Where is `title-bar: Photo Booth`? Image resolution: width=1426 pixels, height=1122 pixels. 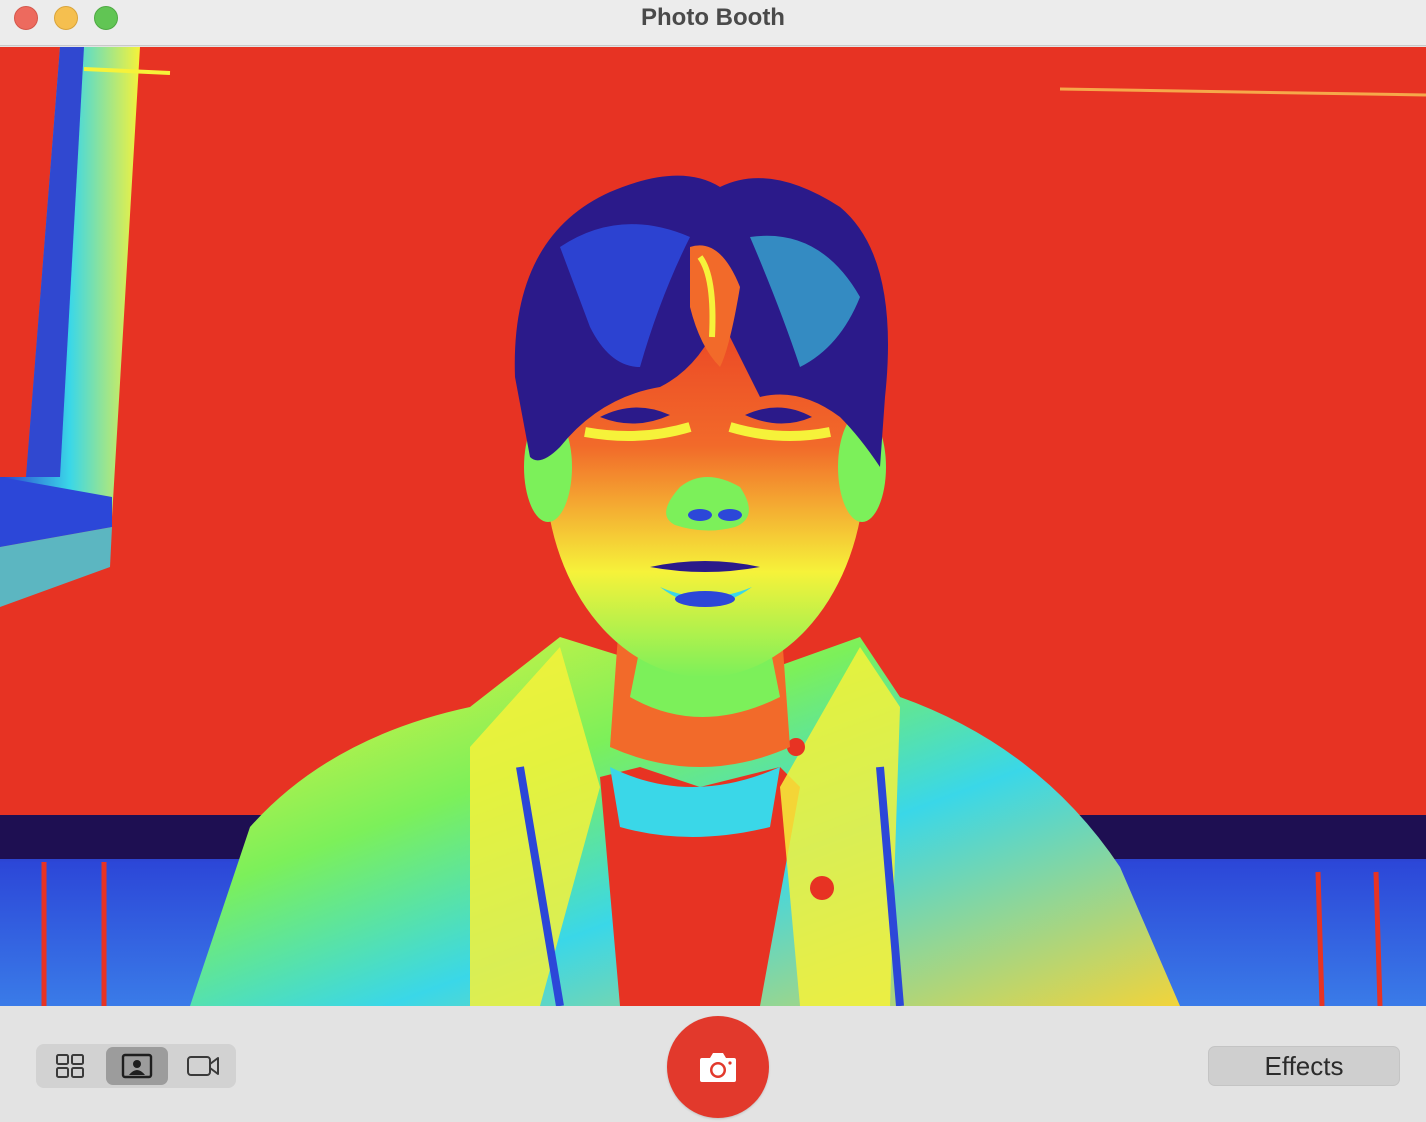
title-bar: Photo Booth is located at coordinates (713, 23).